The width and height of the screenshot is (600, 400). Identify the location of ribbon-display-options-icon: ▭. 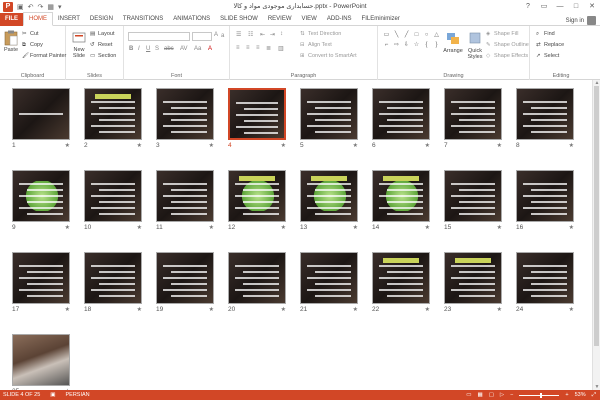
(544, 6).